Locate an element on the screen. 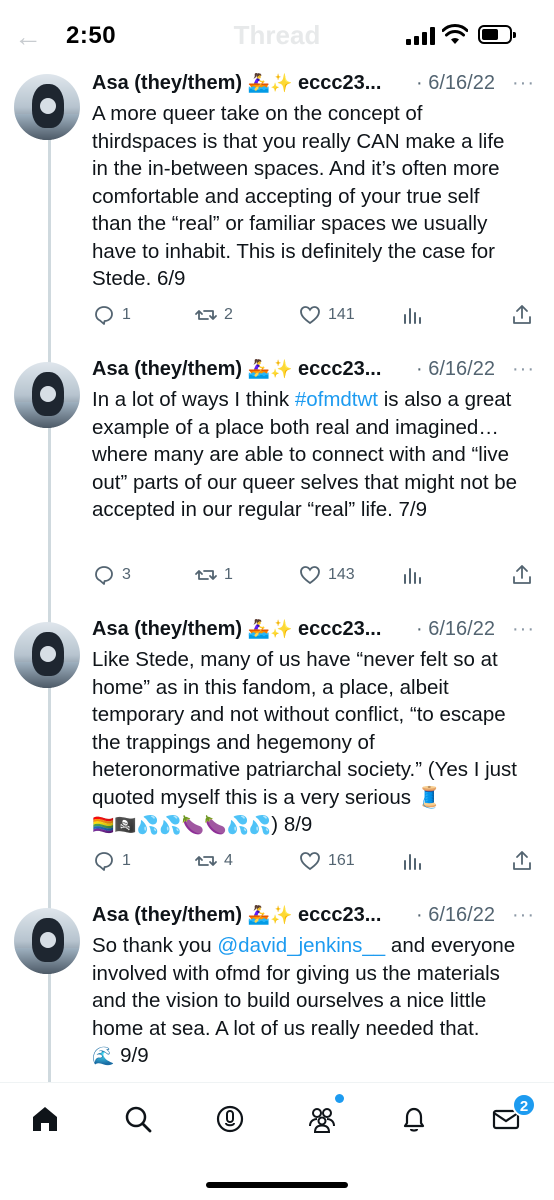  wave-emoji: 🌊 is located at coordinates (103, 1056).